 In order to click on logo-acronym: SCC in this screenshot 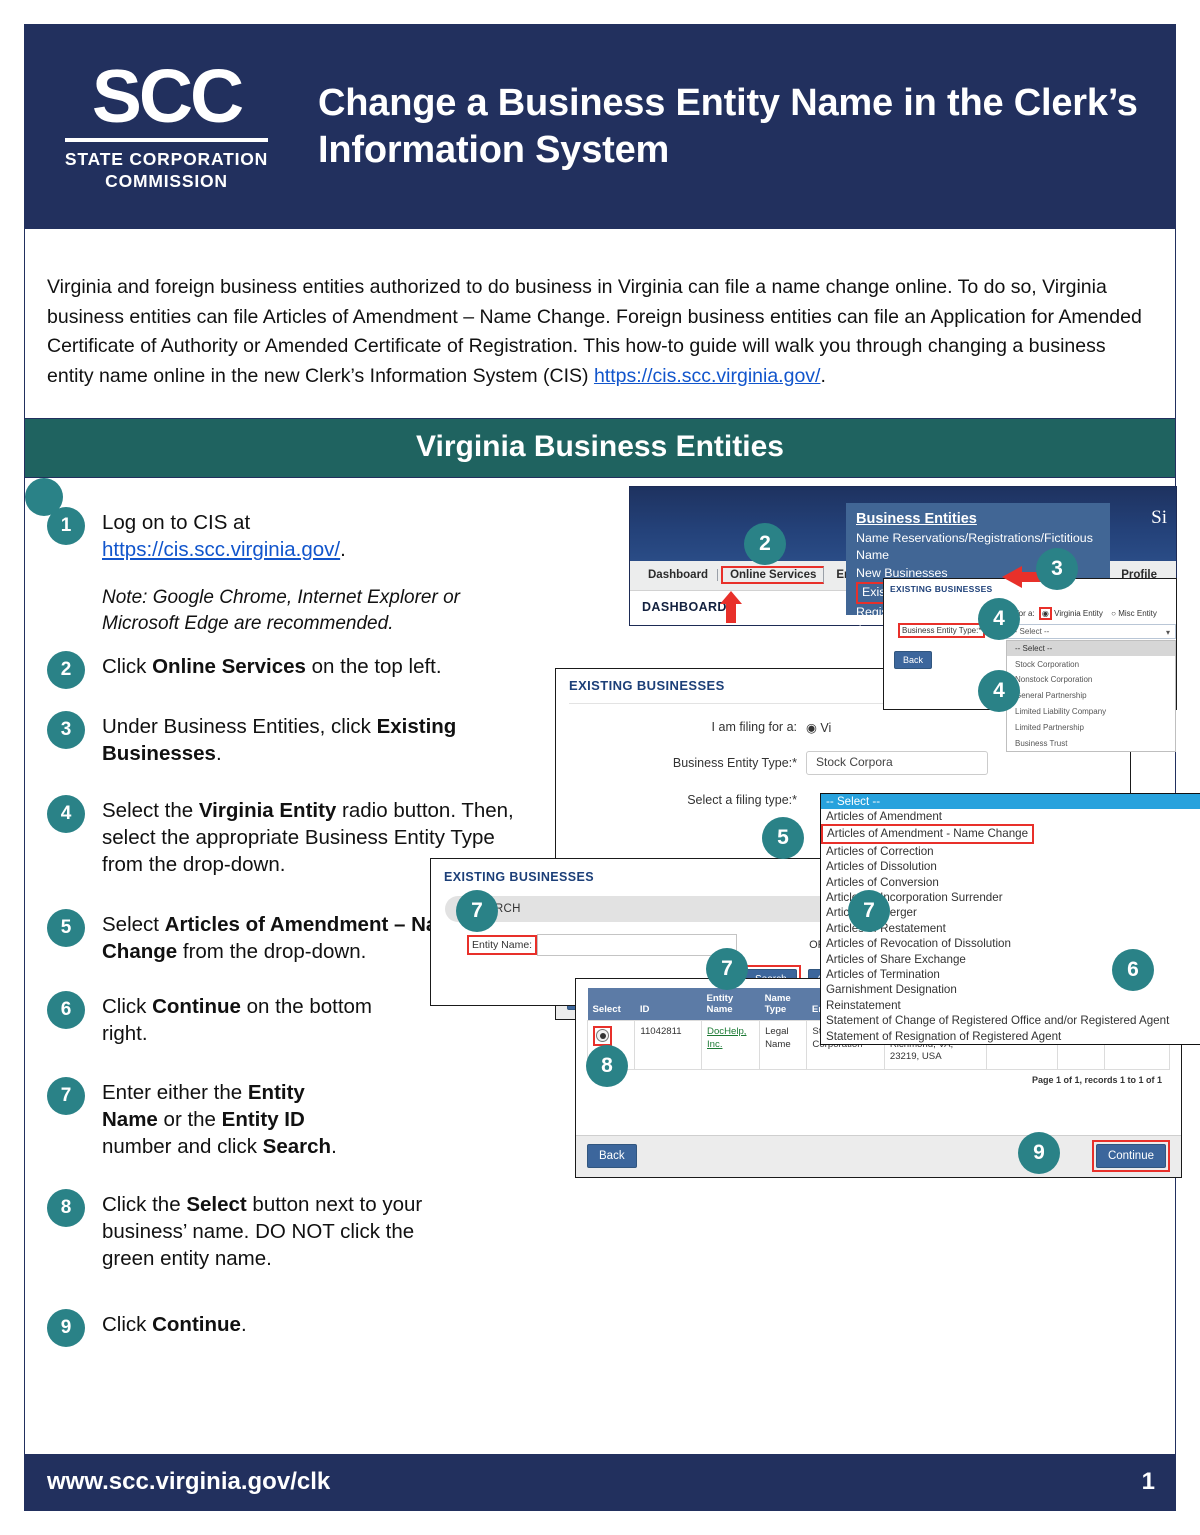, I will do `click(167, 95)`.